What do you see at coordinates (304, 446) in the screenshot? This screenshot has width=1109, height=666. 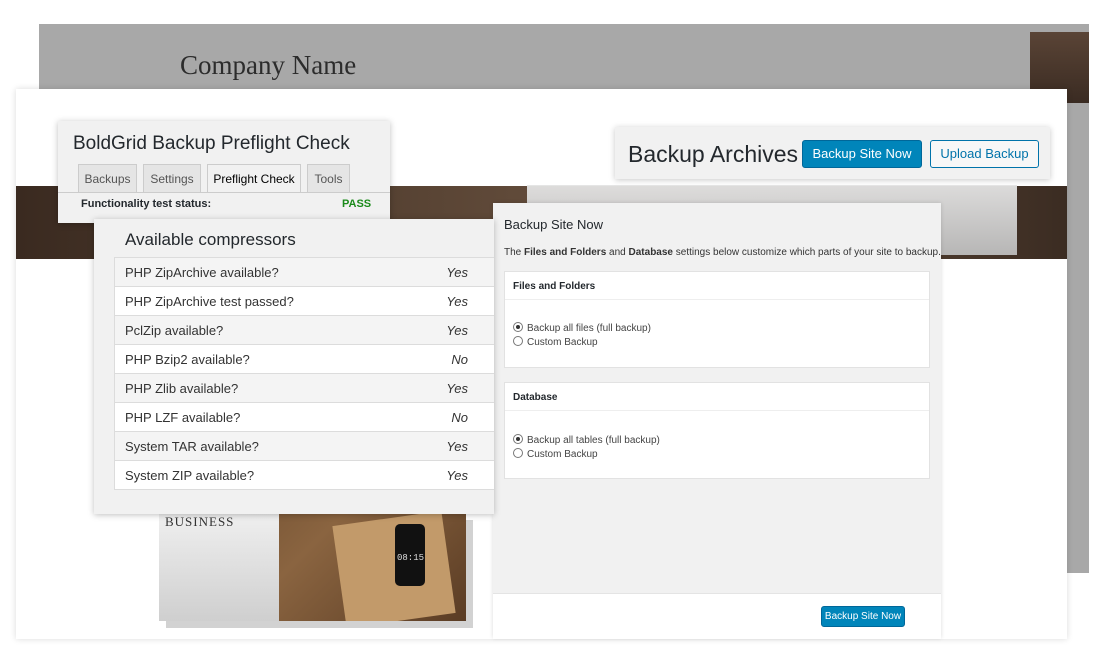 I see `table-row: System TAR available? Yes` at bounding box center [304, 446].